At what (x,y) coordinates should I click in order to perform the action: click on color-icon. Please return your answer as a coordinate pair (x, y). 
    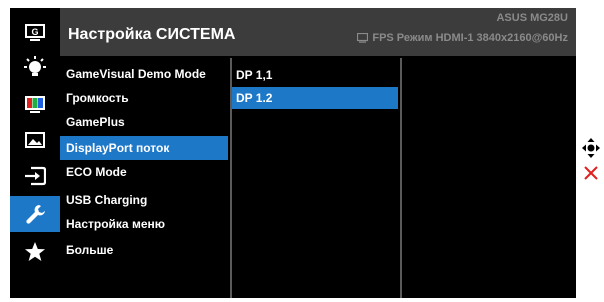
    Looking at the image, I should click on (35, 104).